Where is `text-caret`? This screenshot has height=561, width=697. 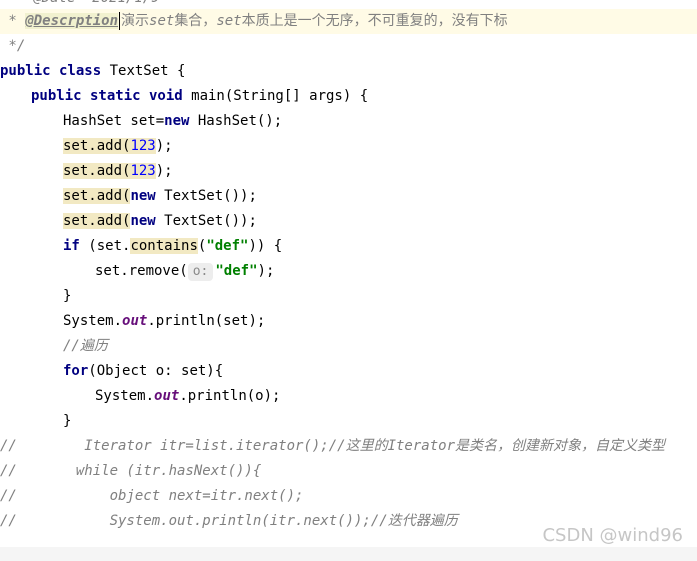 text-caret is located at coordinates (120, 21).